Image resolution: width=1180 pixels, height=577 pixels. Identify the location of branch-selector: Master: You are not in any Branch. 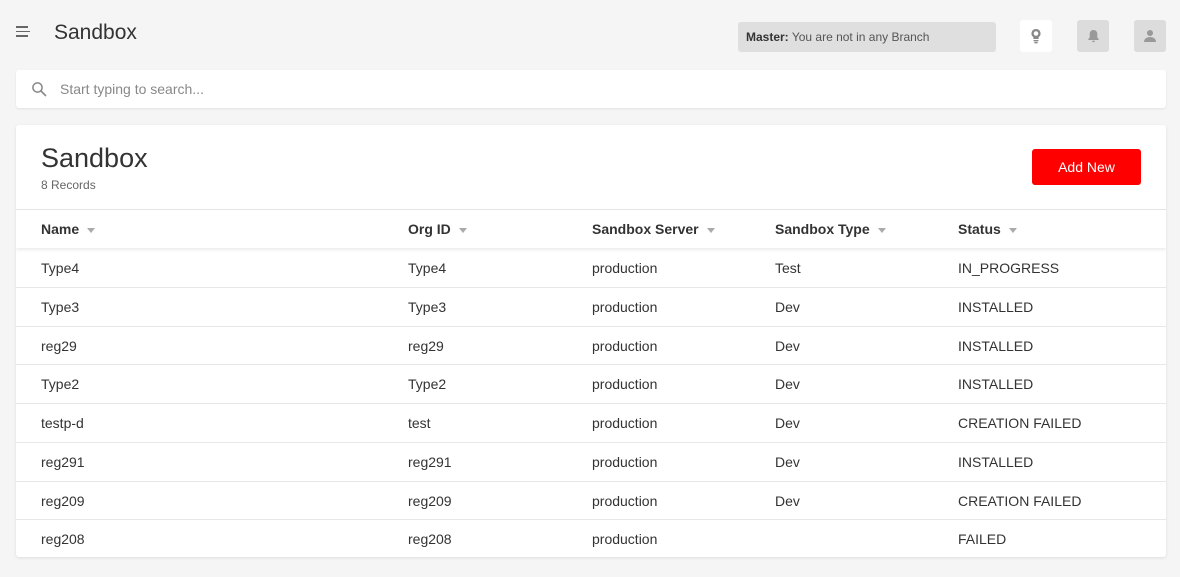
(867, 37).